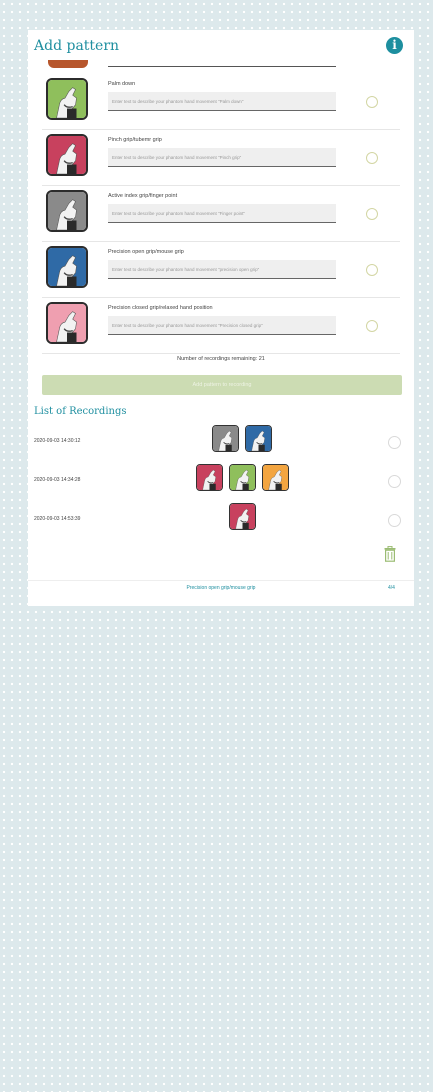  I want to click on pattern-name: Palm down, so click(122, 84).